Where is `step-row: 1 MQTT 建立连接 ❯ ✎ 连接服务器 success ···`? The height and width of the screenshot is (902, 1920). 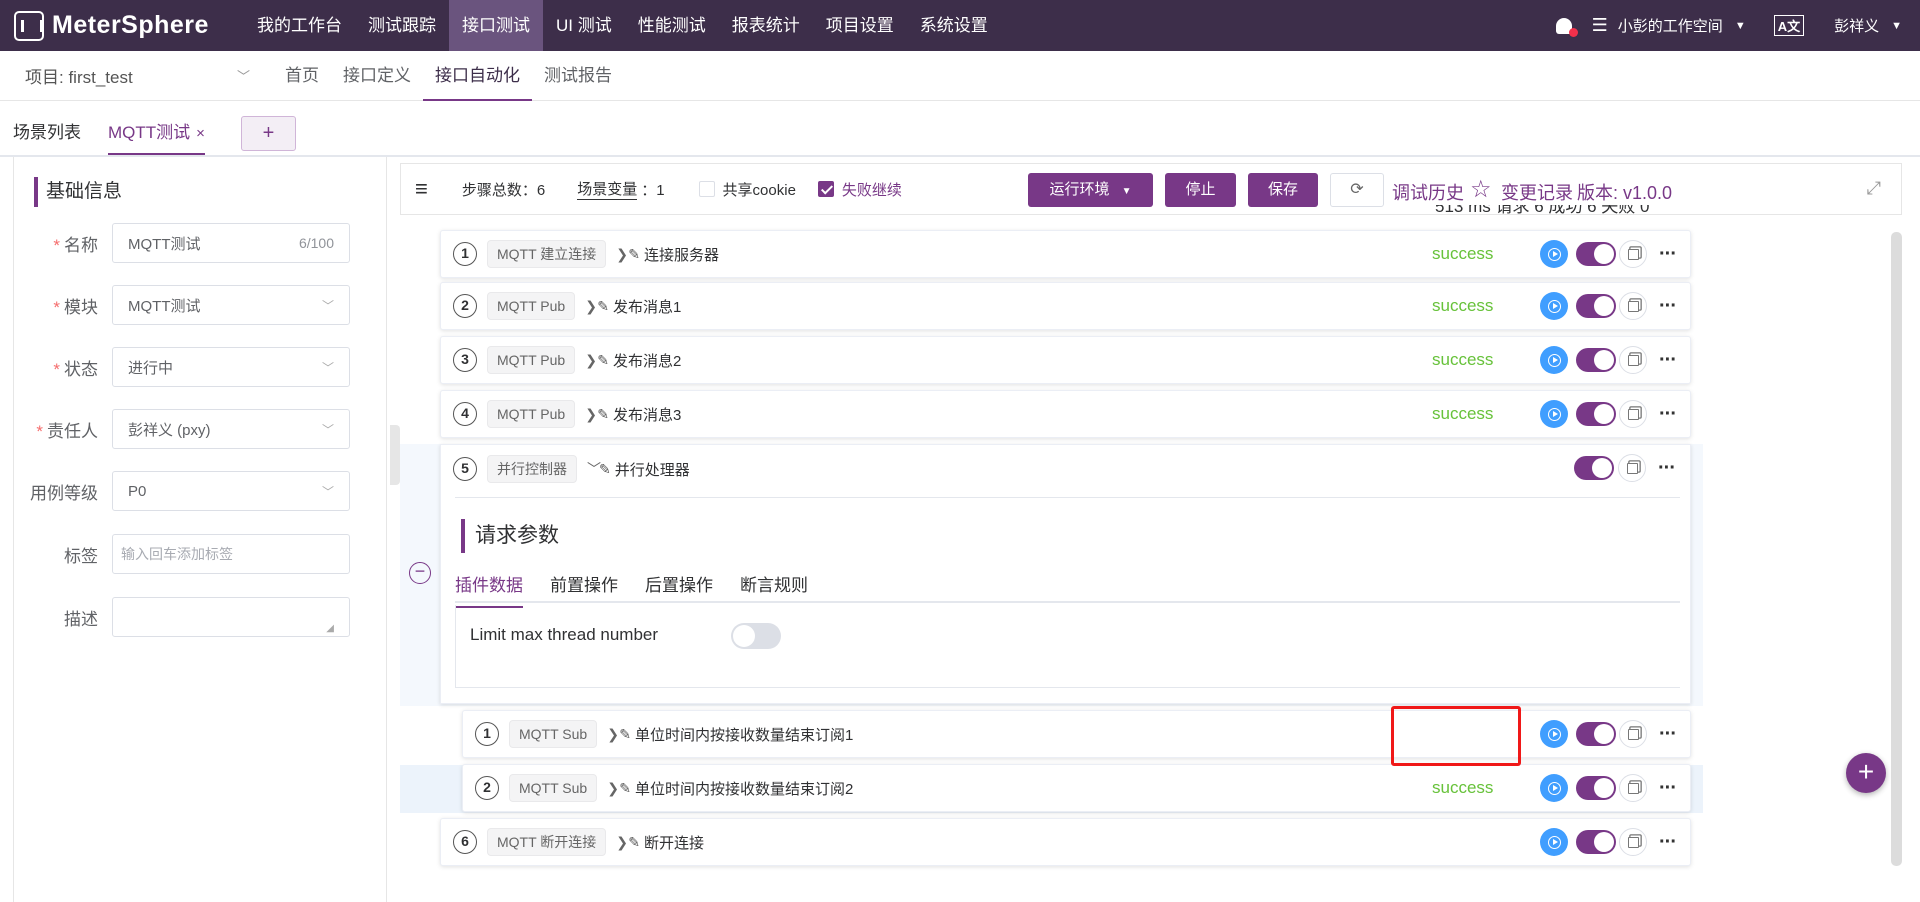 step-row: 1 MQTT 建立连接 ❯ ✎ 连接服务器 success ··· is located at coordinates (1065, 254).